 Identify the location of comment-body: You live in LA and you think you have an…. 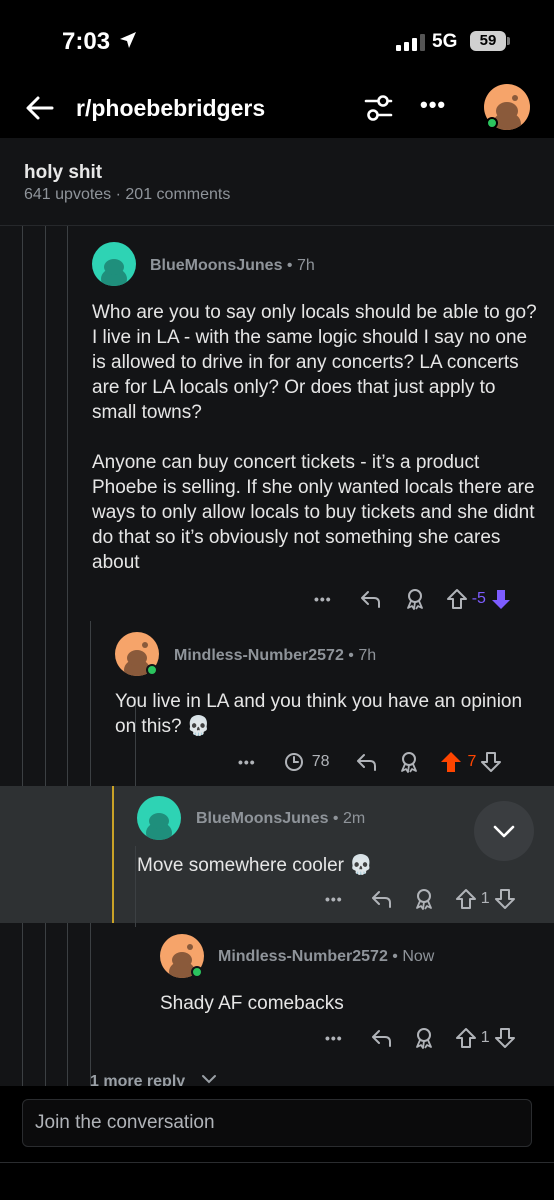
(319, 714).